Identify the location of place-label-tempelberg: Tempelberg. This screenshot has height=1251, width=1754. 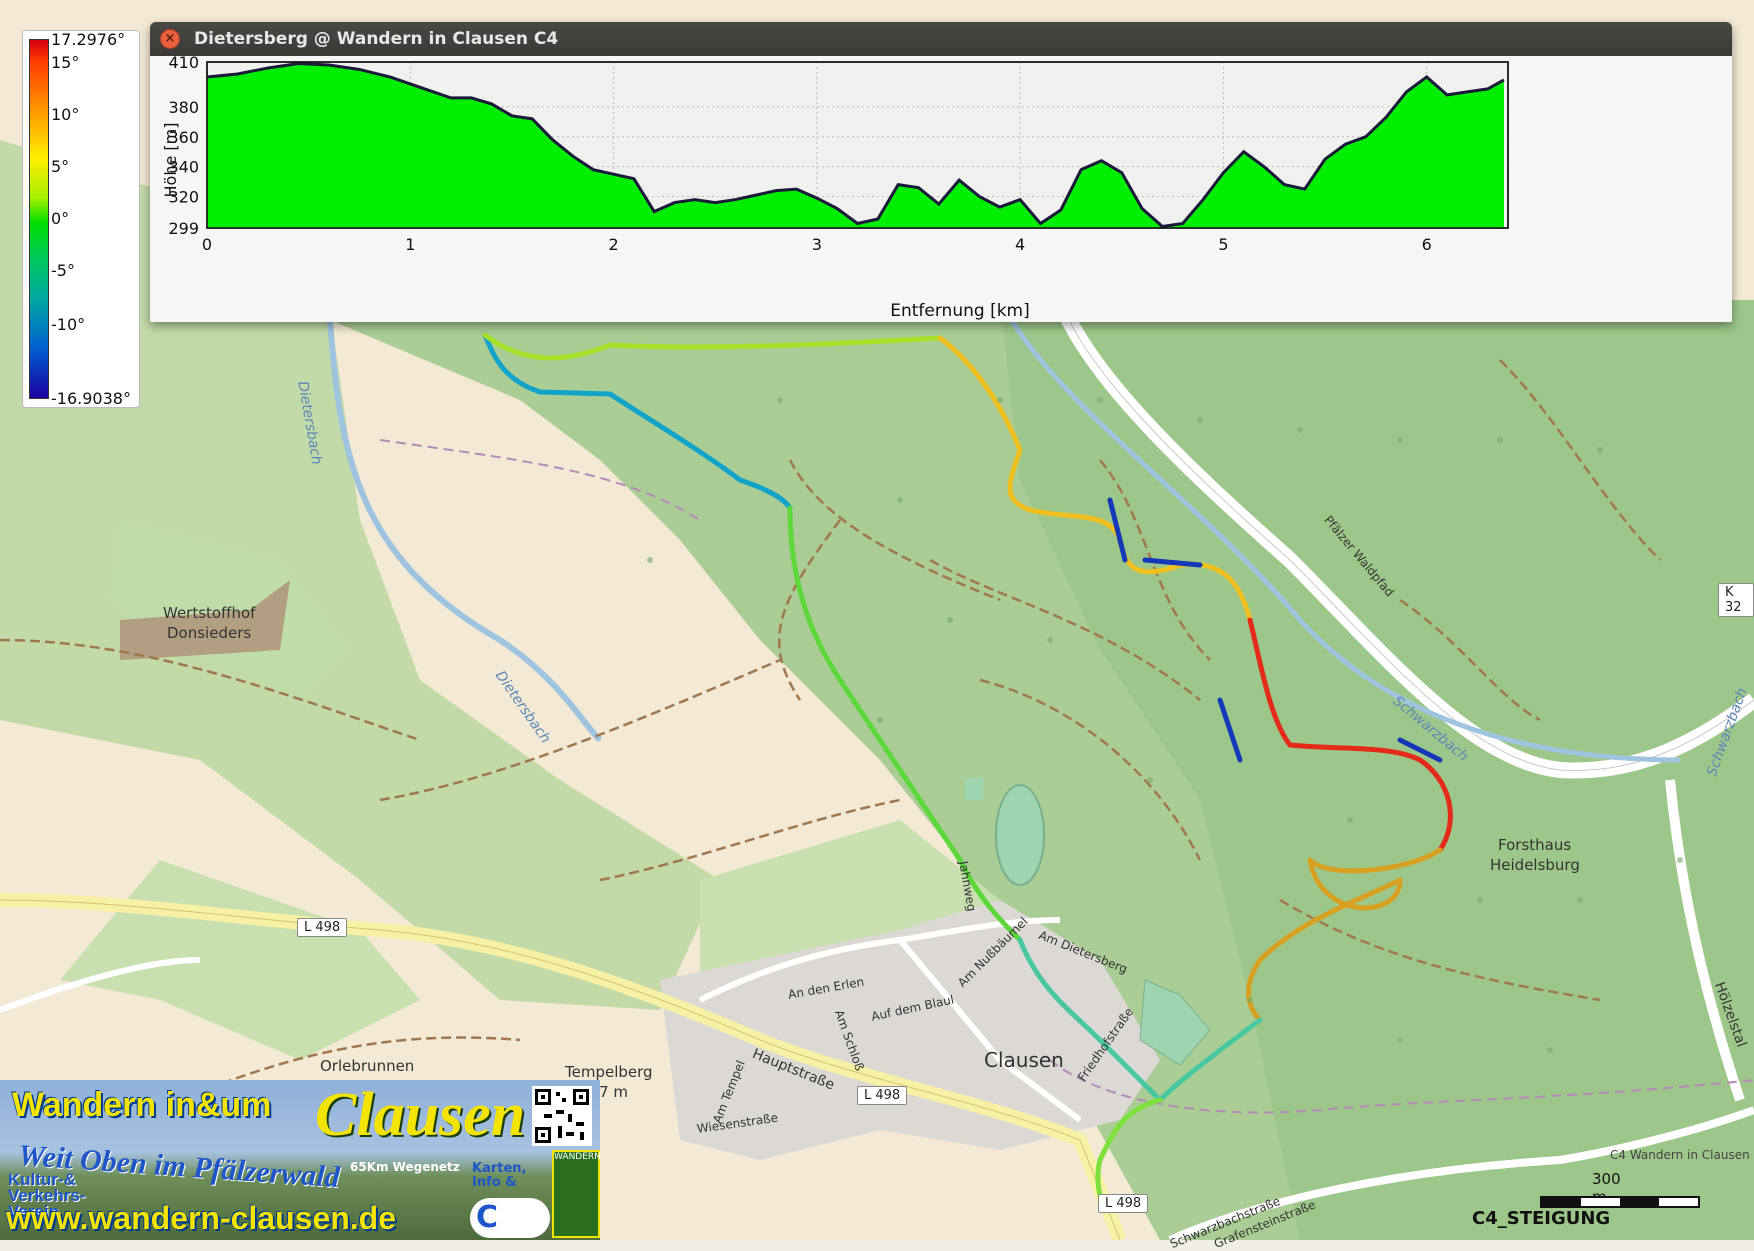
(609, 1072).